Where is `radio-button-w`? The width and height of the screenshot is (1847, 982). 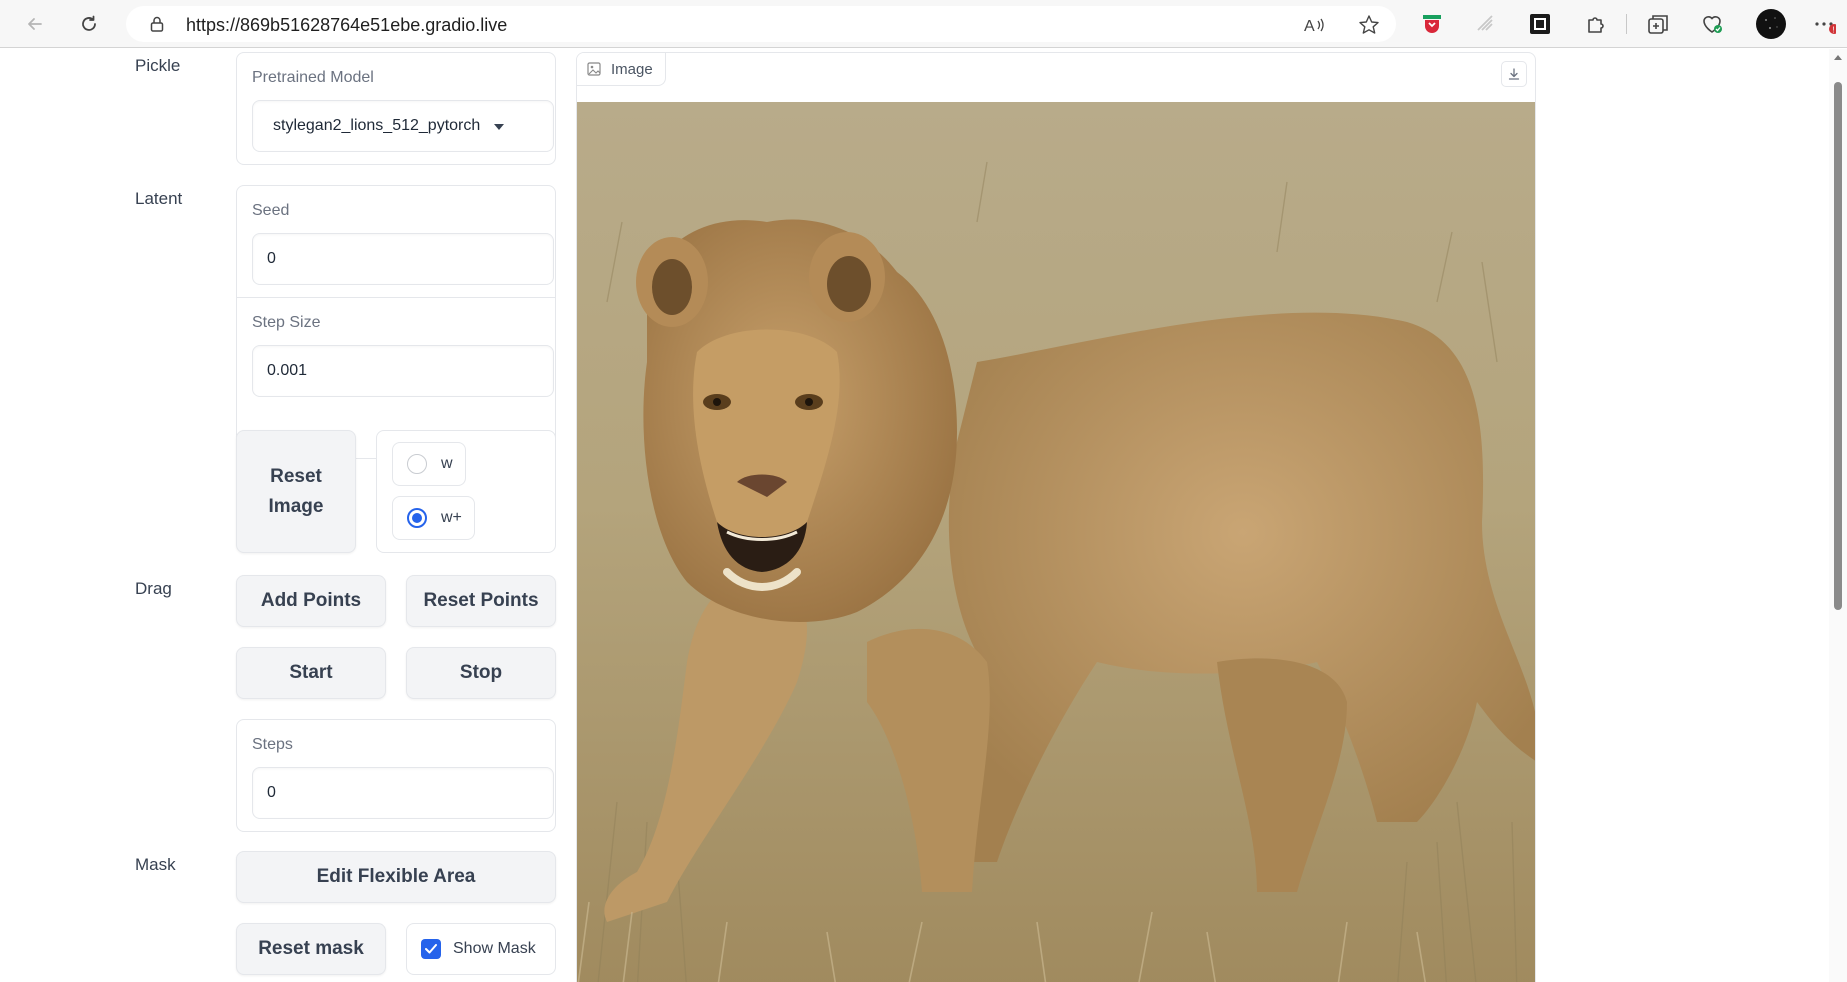 radio-button-w is located at coordinates (417, 464).